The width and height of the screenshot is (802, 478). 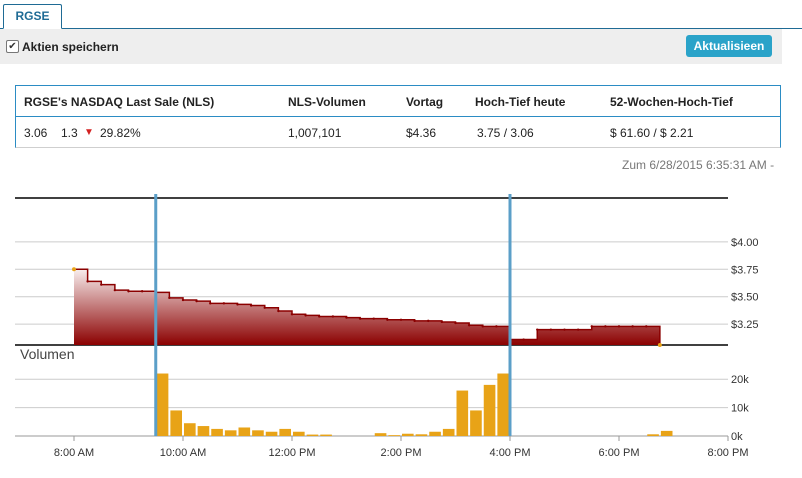 I want to click on volume-tick-label: 10k, so click(x=740, y=409).